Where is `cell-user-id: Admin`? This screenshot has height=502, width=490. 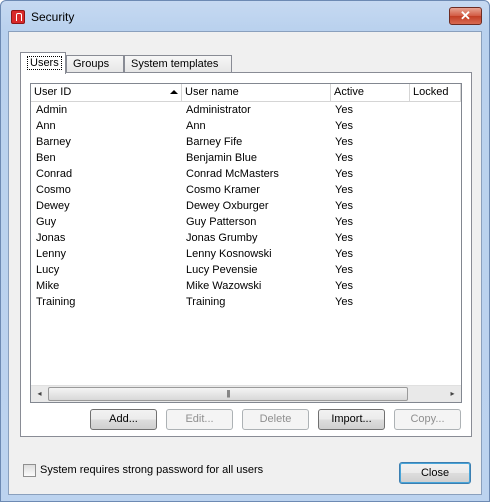
cell-user-id: Admin is located at coordinates (52, 110).